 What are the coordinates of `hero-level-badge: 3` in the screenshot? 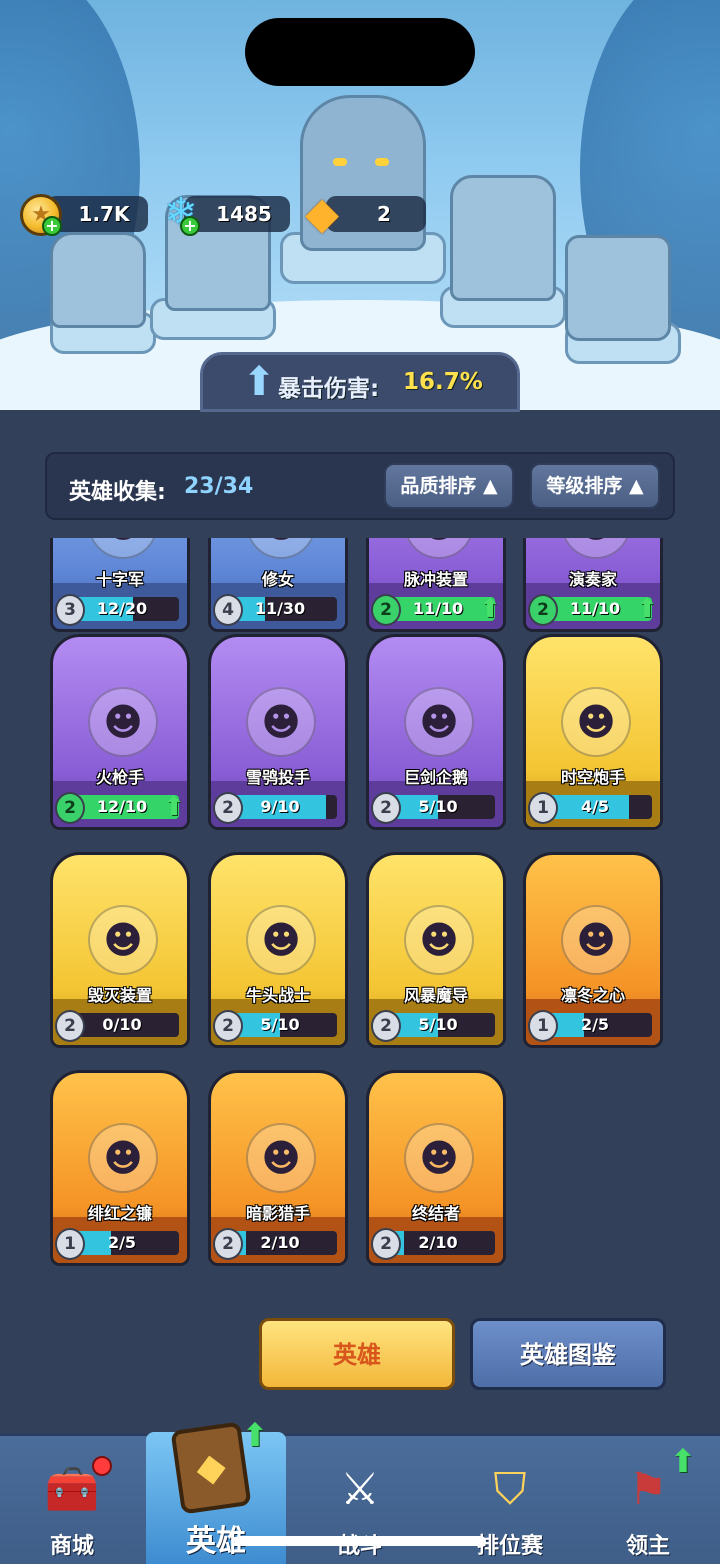 It's located at (70, 610).